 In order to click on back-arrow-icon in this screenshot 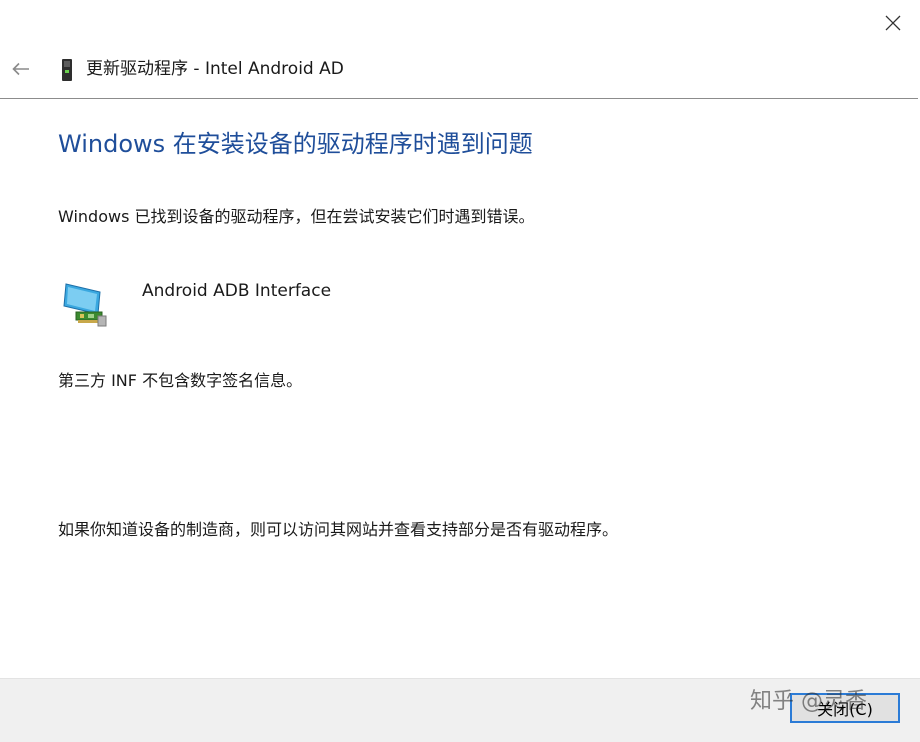, I will do `click(20, 69)`.